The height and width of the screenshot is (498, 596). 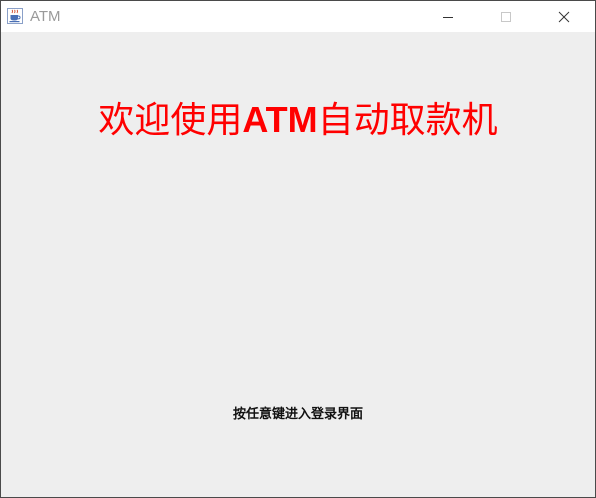 What do you see at coordinates (15, 16) in the screenshot?
I see `java-coffee-cup-icon` at bounding box center [15, 16].